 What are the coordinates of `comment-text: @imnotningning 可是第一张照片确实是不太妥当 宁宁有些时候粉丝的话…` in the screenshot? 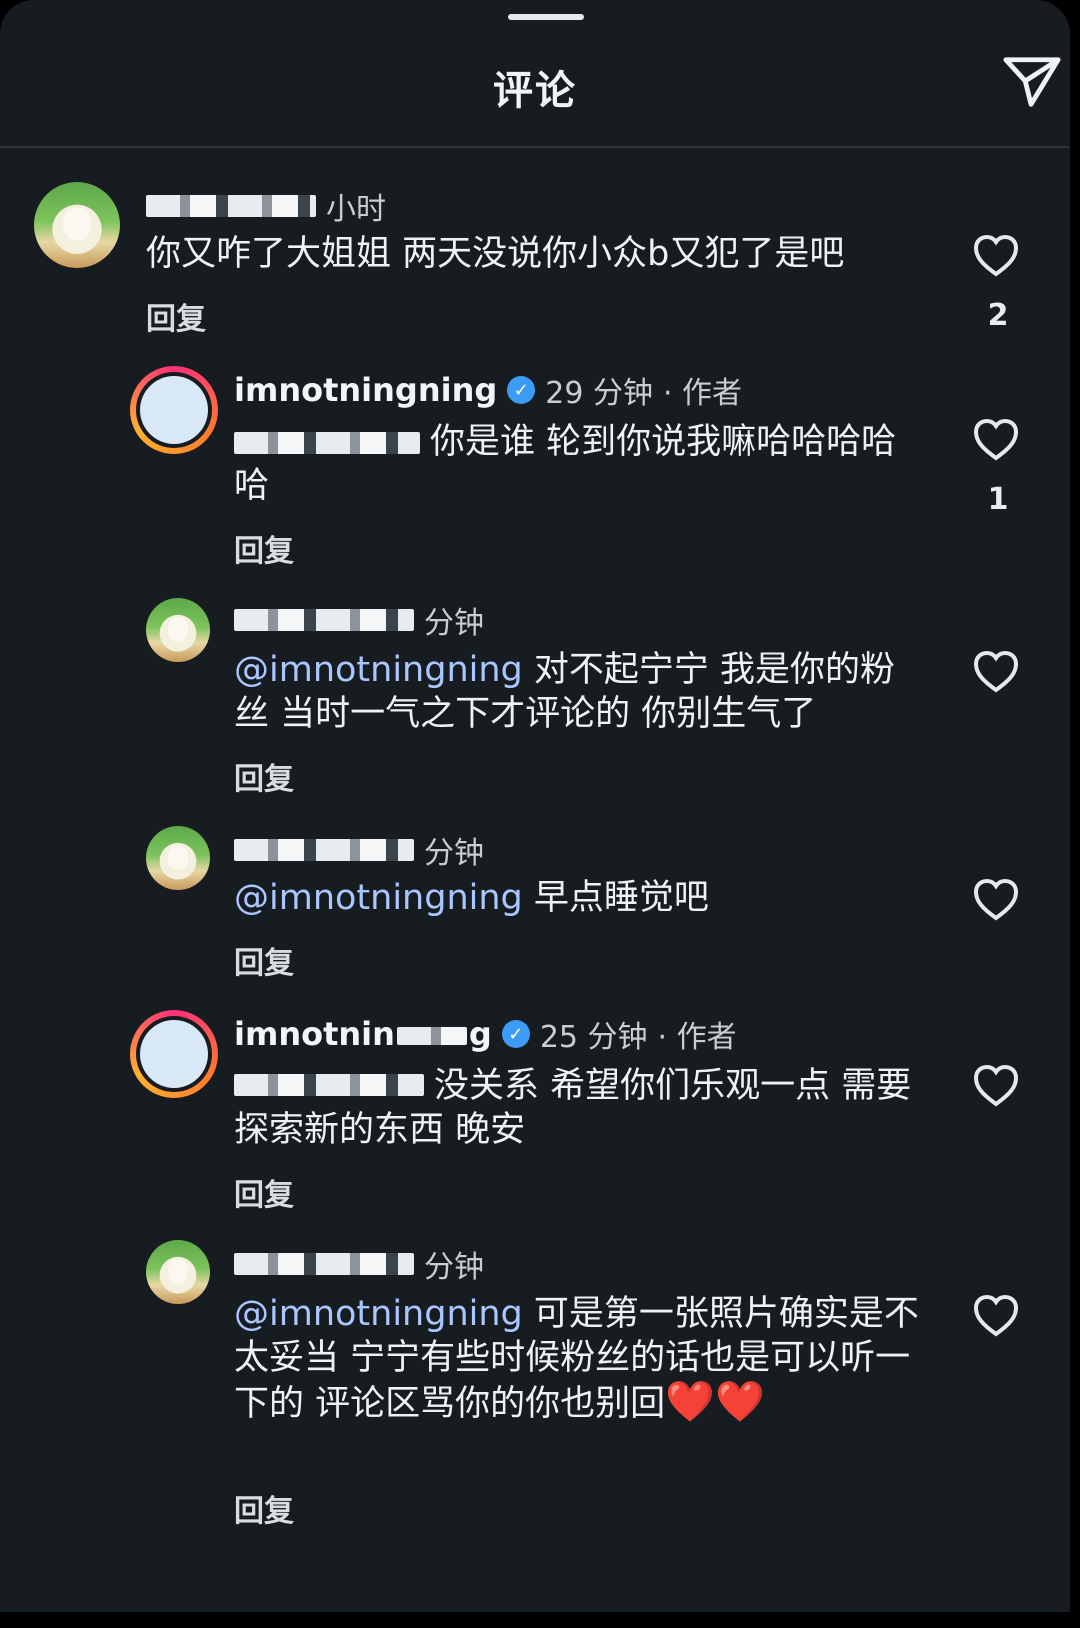 It's located at (576, 1359).